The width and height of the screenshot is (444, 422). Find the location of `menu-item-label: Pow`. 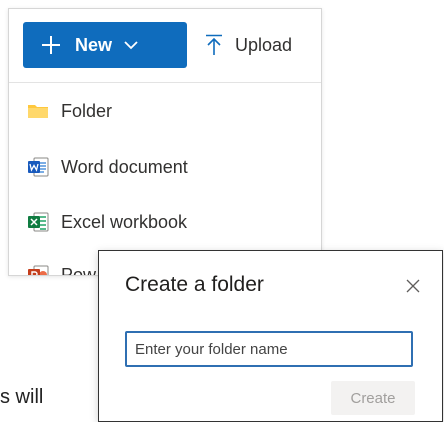

menu-item-label: Pow is located at coordinates (79, 270).